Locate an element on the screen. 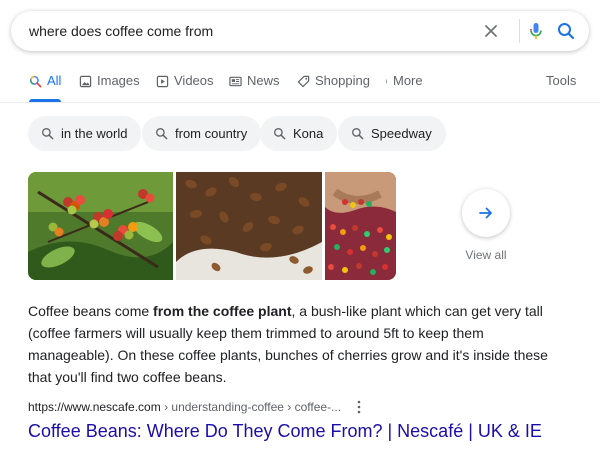  tools-label: Tools is located at coordinates (561, 80).